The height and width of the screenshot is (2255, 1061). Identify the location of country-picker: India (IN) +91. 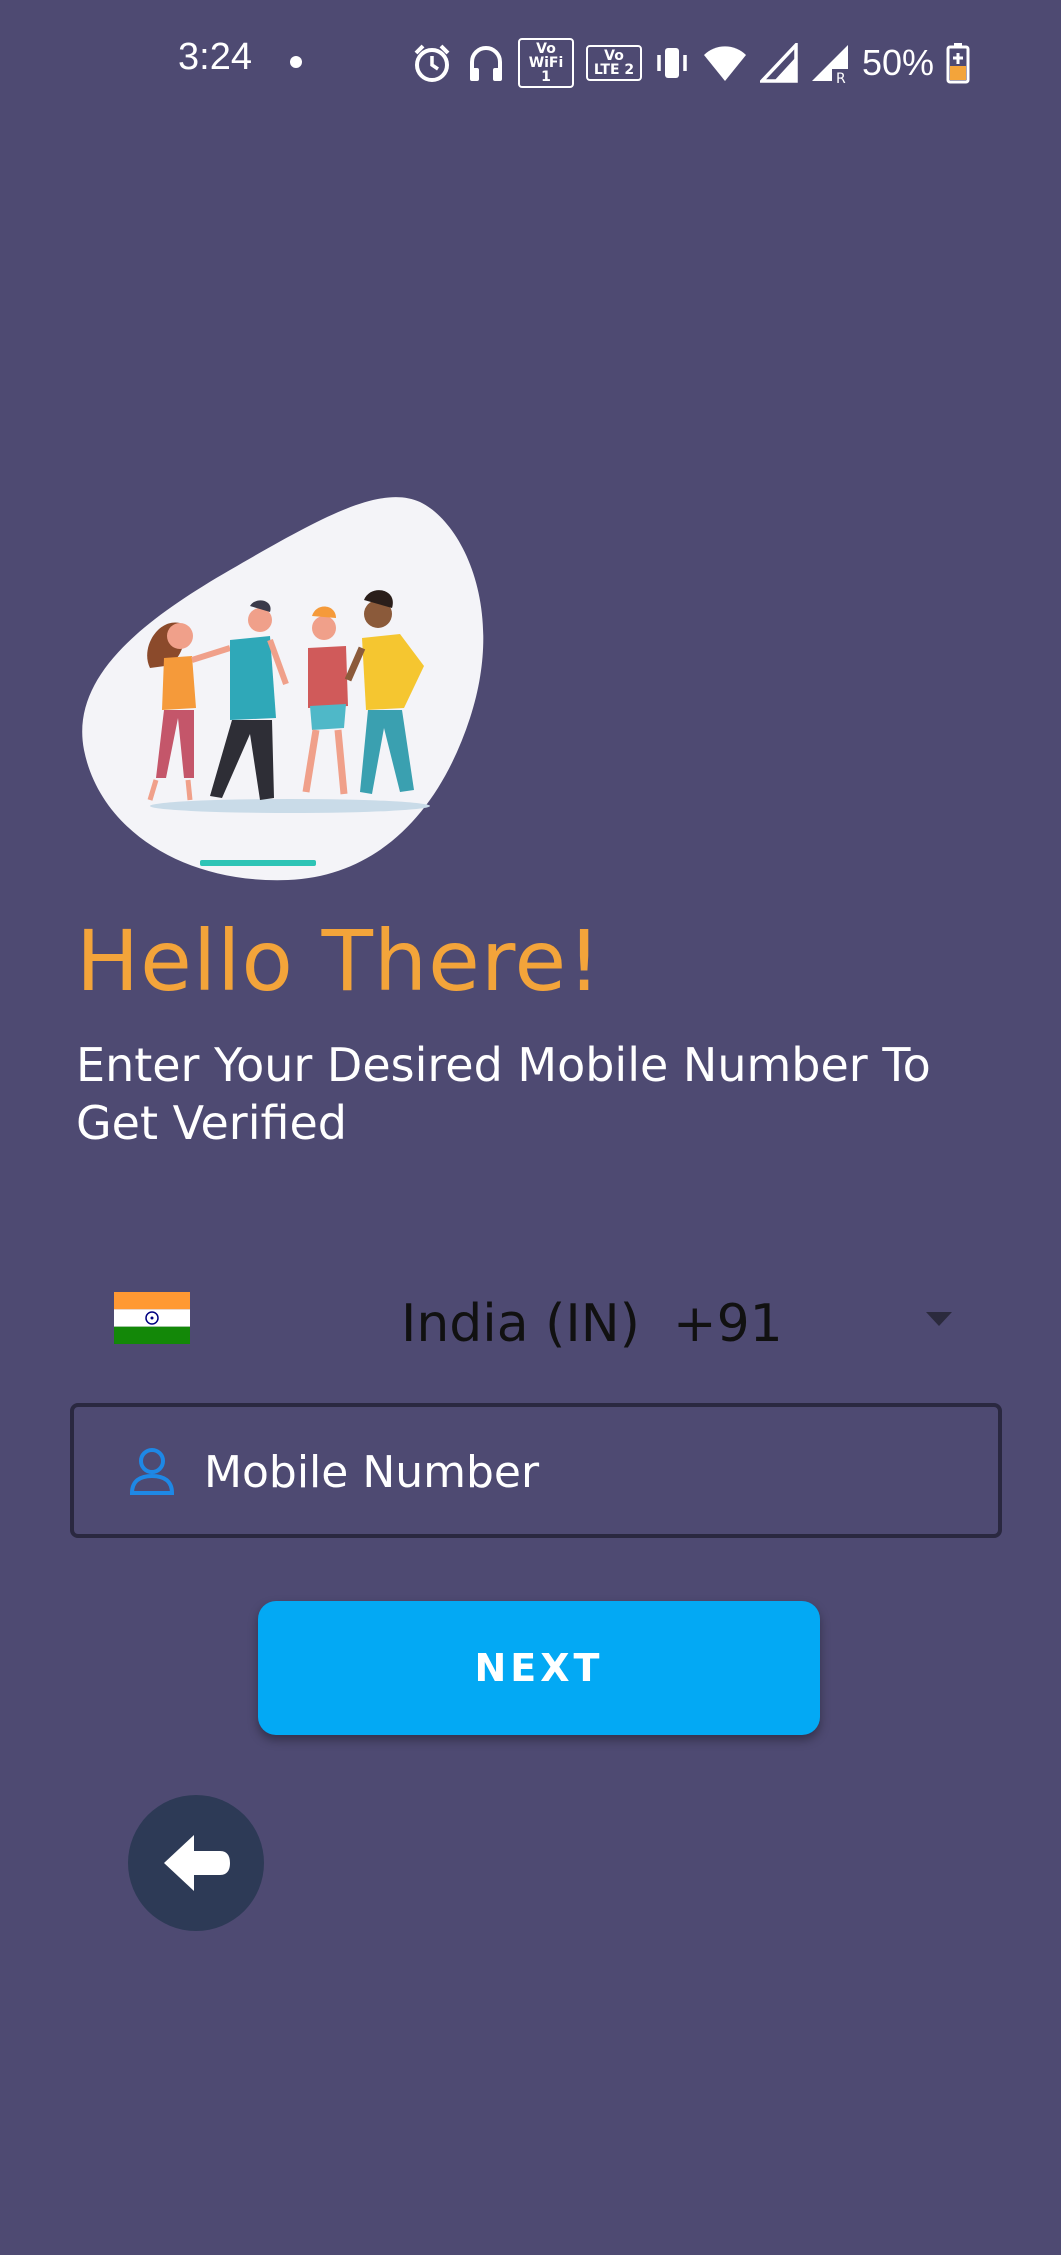
(526, 1322).